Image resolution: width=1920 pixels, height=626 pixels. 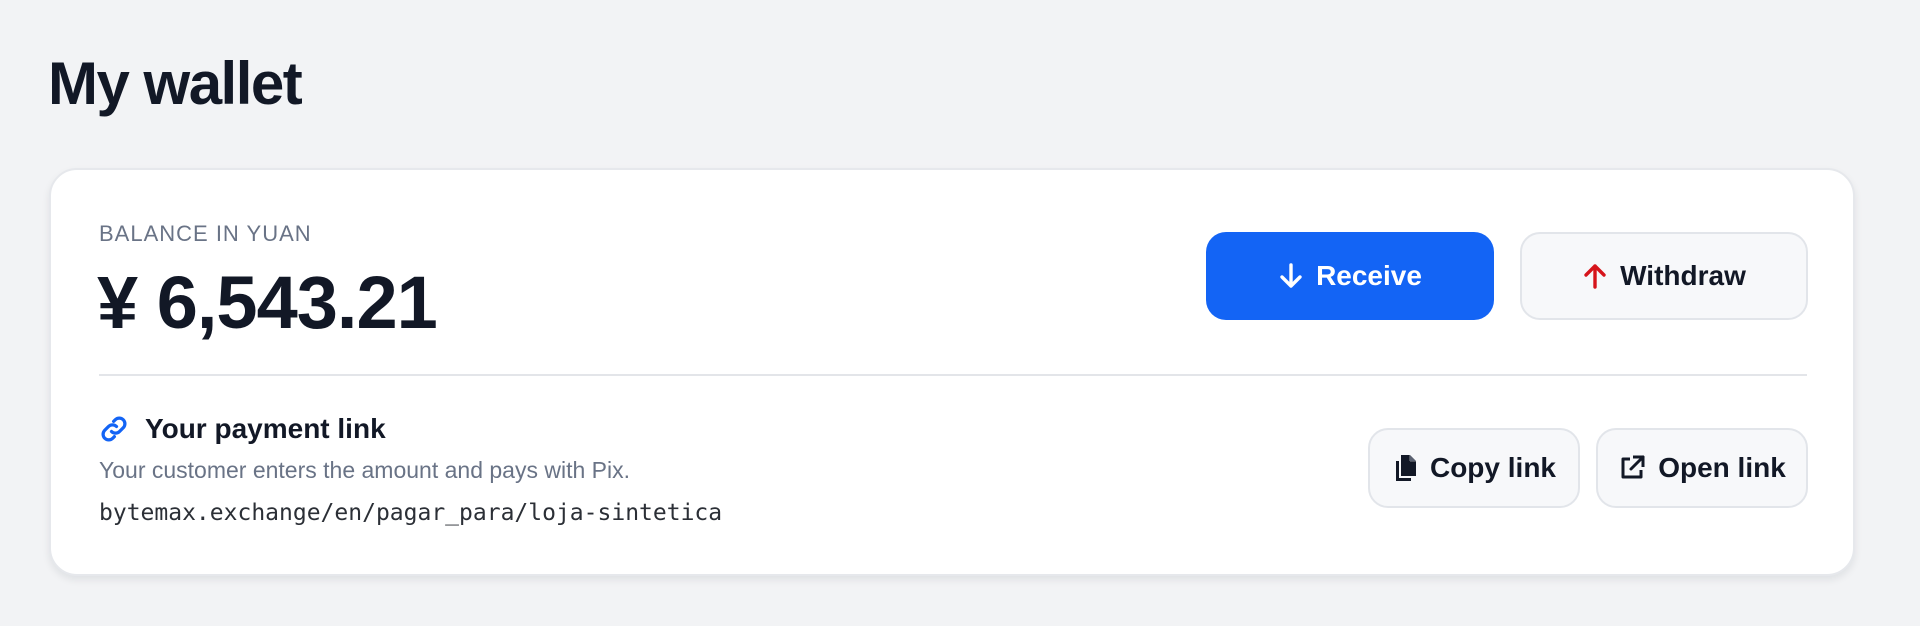 I want to click on withdraw-button: Withdraw, so click(x=1664, y=276).